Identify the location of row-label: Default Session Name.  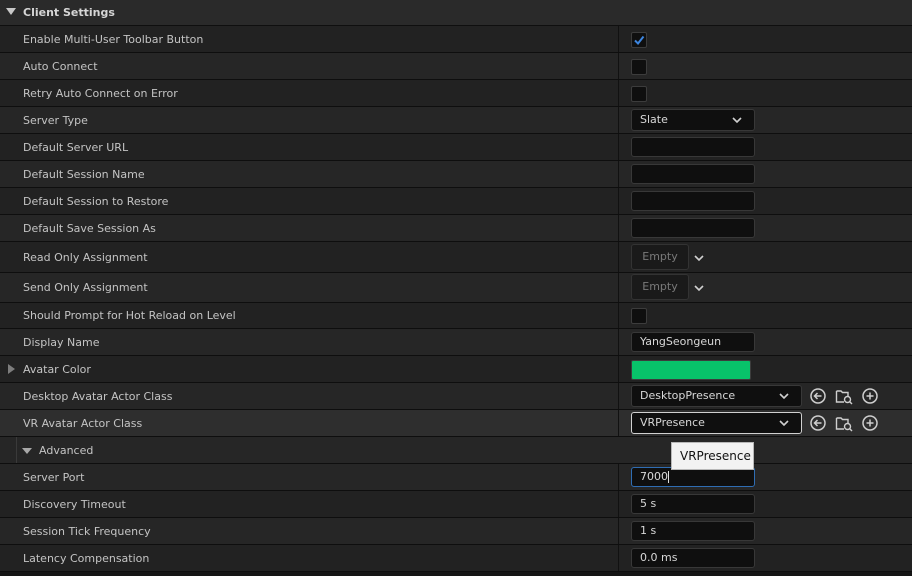
(84, 174).